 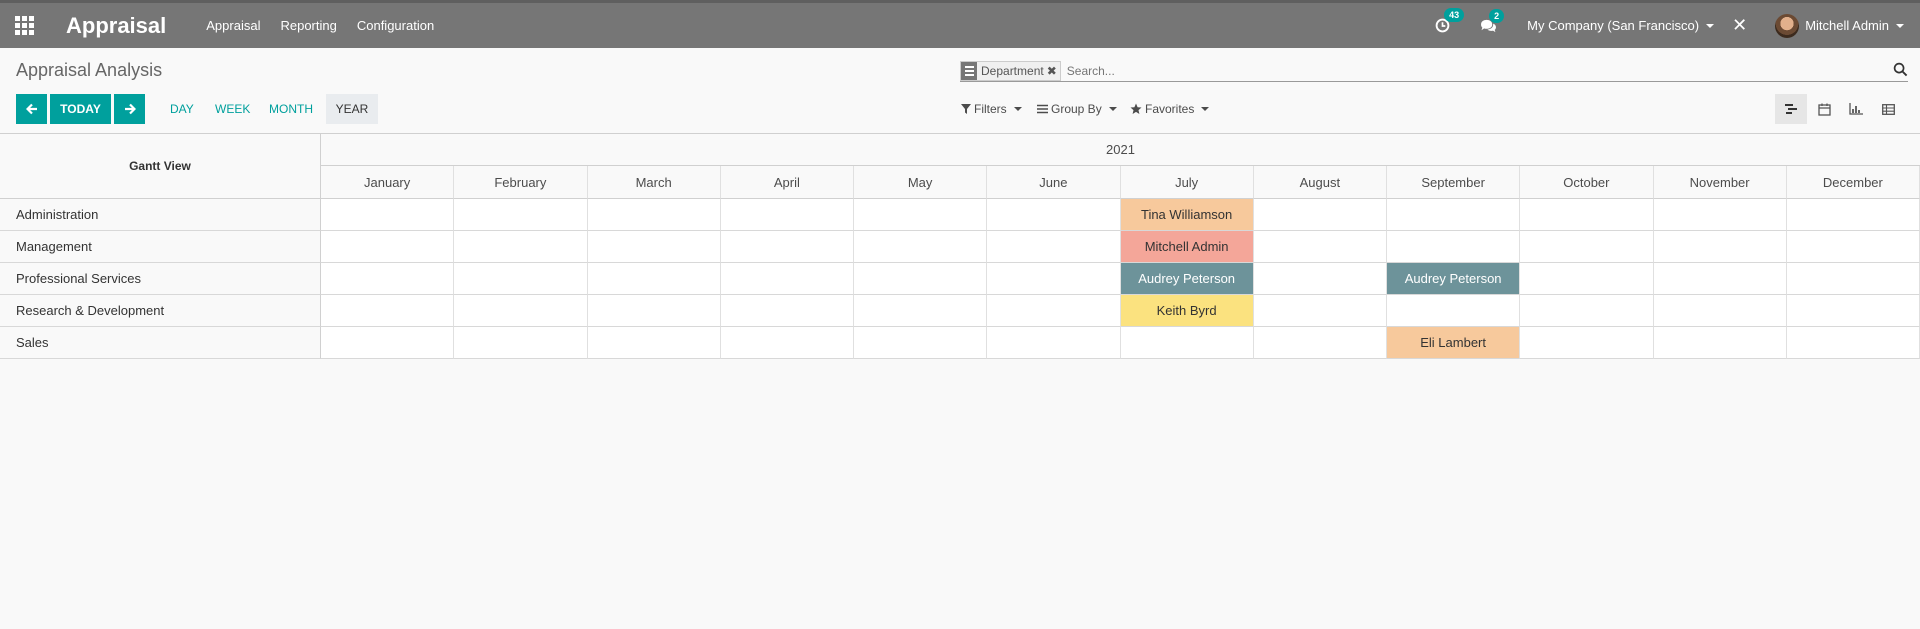 I want to click on favorites-label: Favorites, so click(x=1170, y=109).